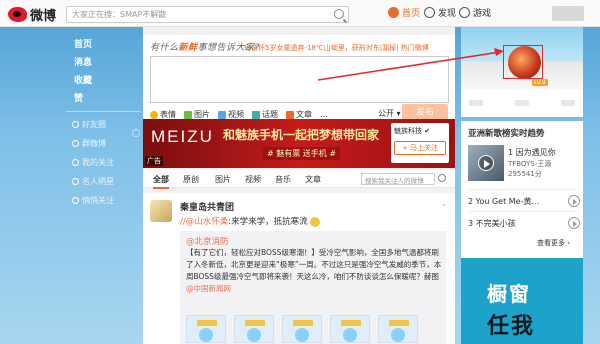  Describe the element at coordinates (94, 124) in the screenshot. I see `sidebar-group-label: 好友圈` at that location.